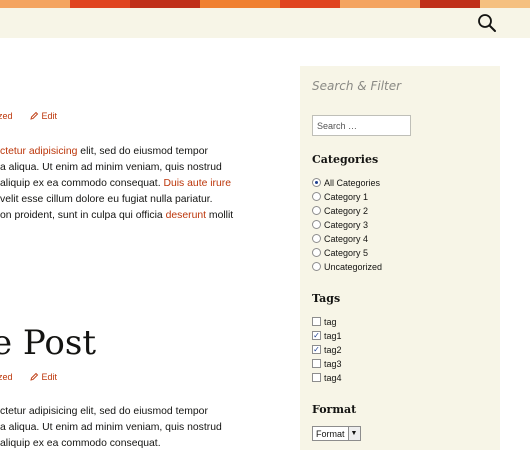 The image size is (530, 452). I want to click on tag-option: tag4, so click(327, 377).